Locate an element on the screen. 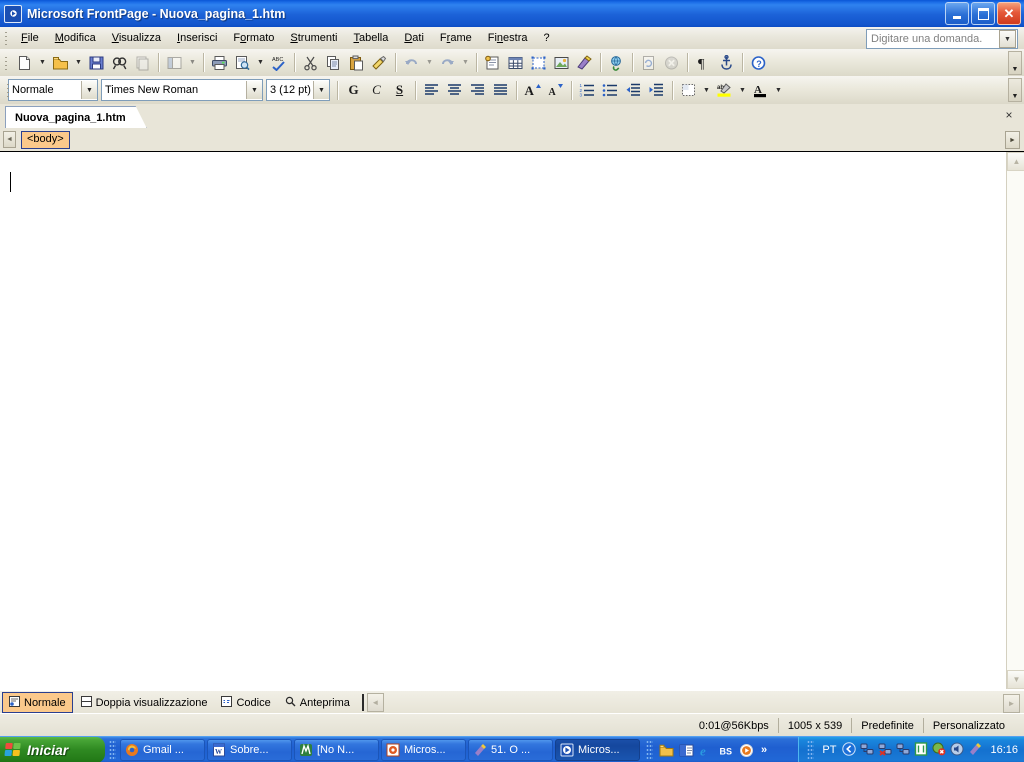  status-defaults: Predefinite is located at coordinates (887, 725).